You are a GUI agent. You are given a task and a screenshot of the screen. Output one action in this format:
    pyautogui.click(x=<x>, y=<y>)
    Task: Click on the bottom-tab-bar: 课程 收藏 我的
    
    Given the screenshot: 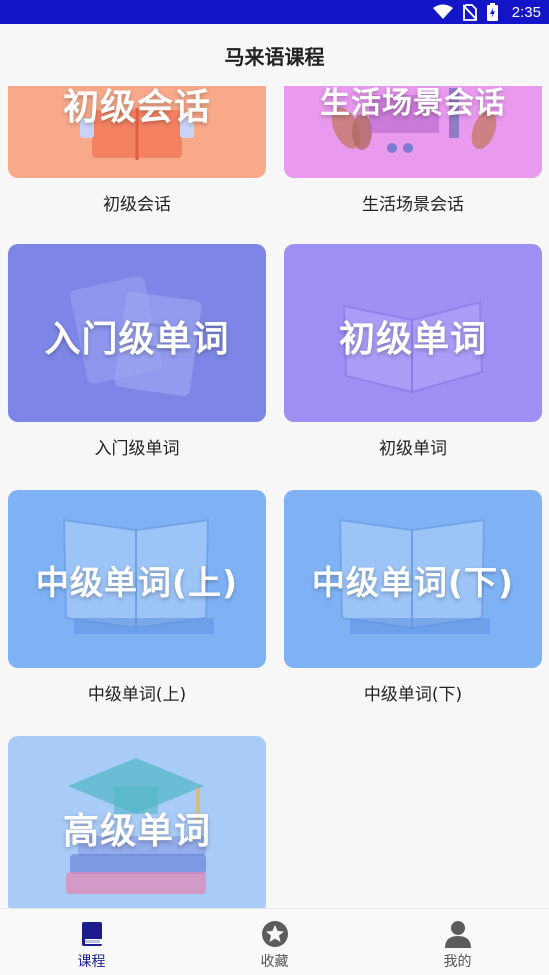 What is the action you would take?
    pyautogui.click(x=274, y=941)
    